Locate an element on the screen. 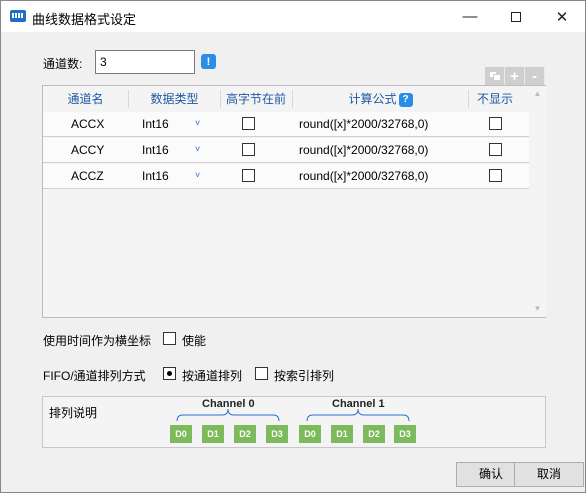  copy-row-button is located at coordinates (495, 76).